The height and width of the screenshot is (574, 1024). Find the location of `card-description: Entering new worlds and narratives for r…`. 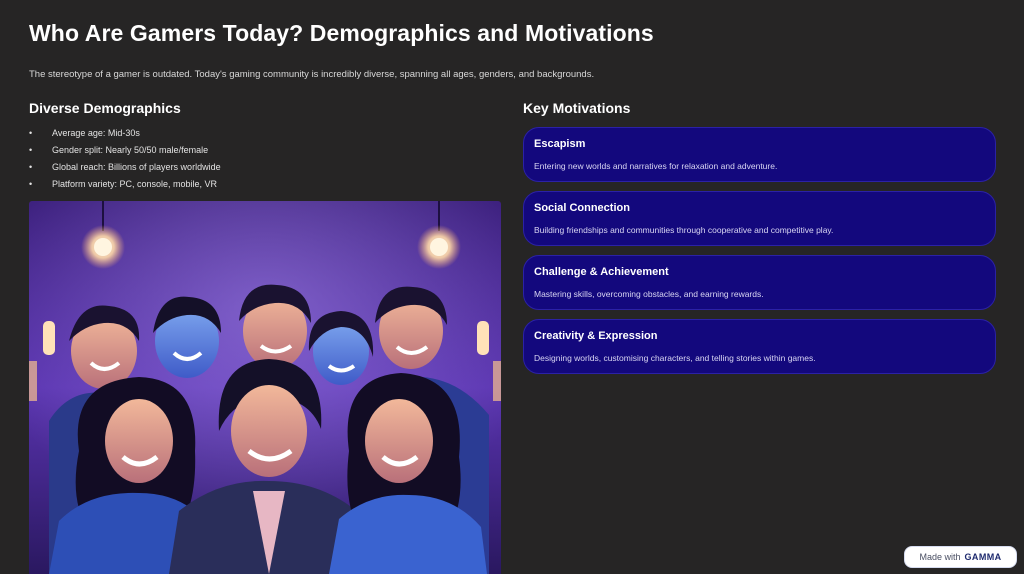

card-description: Entering new worlds and narratives for r… is located at coordinates (656, 166).